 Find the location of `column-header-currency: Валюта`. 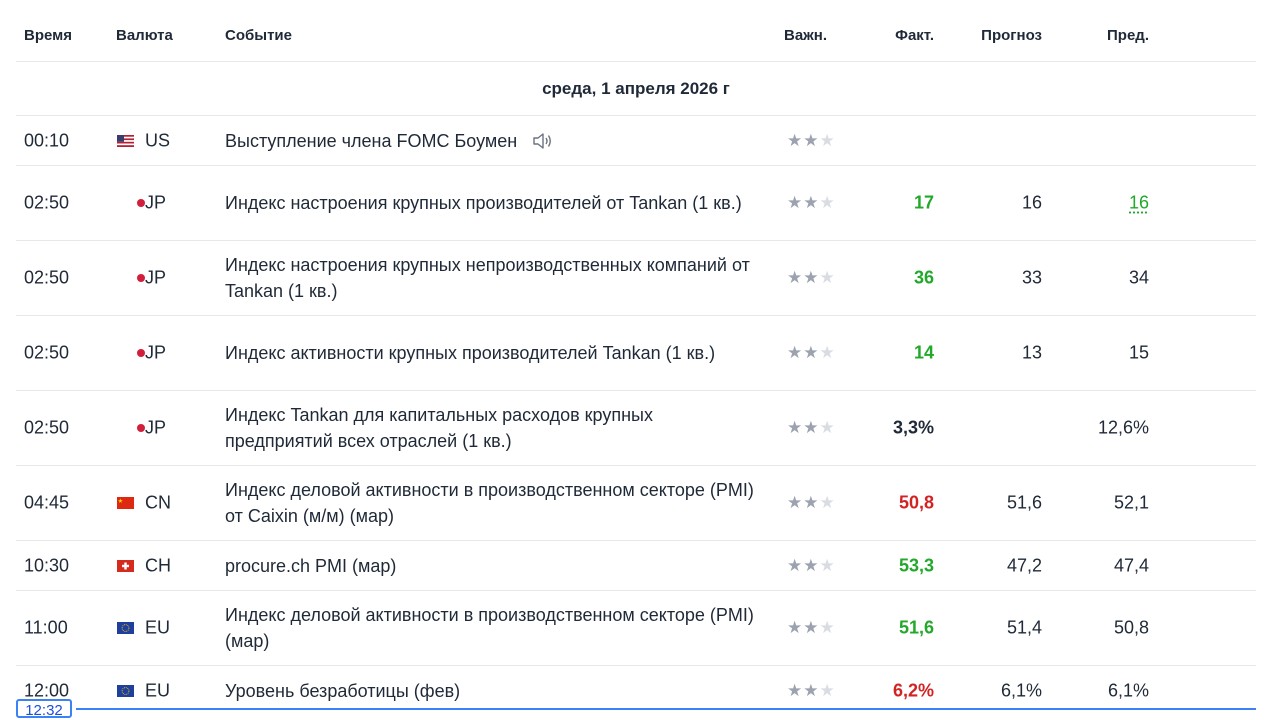

column-header-currency: Валюта is located at coordinates (144, 35).